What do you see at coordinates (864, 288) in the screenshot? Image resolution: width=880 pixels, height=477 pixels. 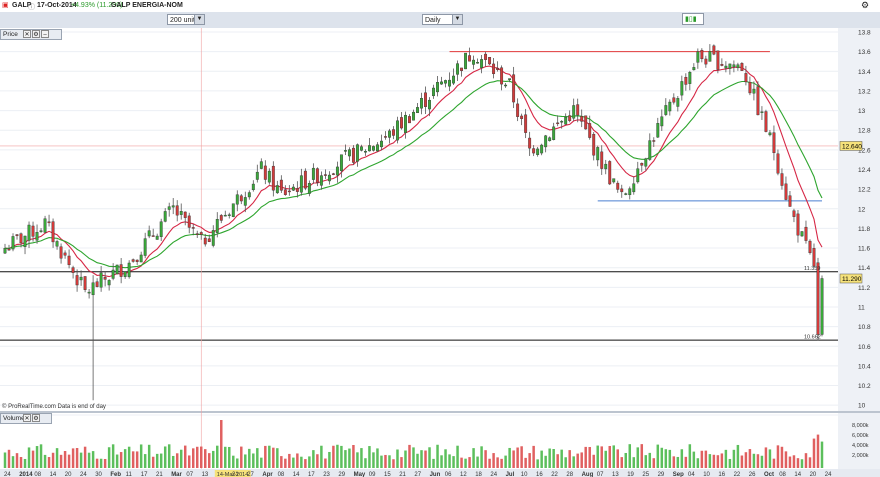 I see `y-tick-label: 11.2` at bounding box center [864, 288].